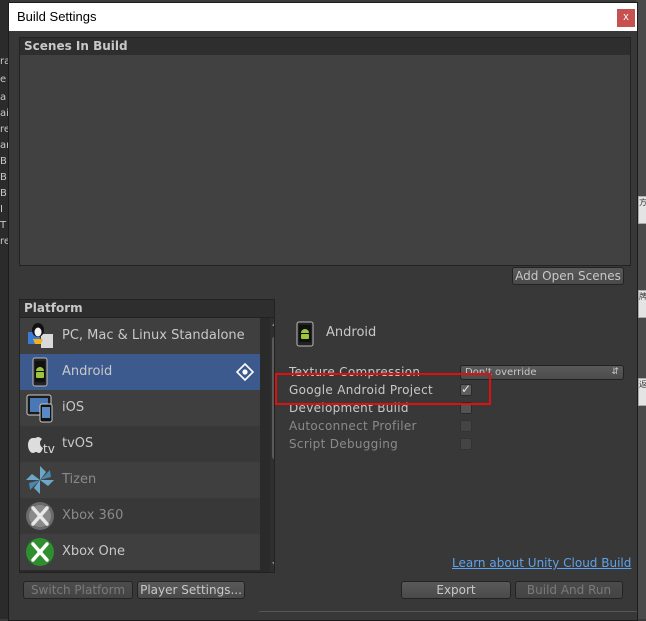  Describe the element at coordinates (140, 552) in the screenshot. I see `platform-item-xboxone: Xbox One` at that location.